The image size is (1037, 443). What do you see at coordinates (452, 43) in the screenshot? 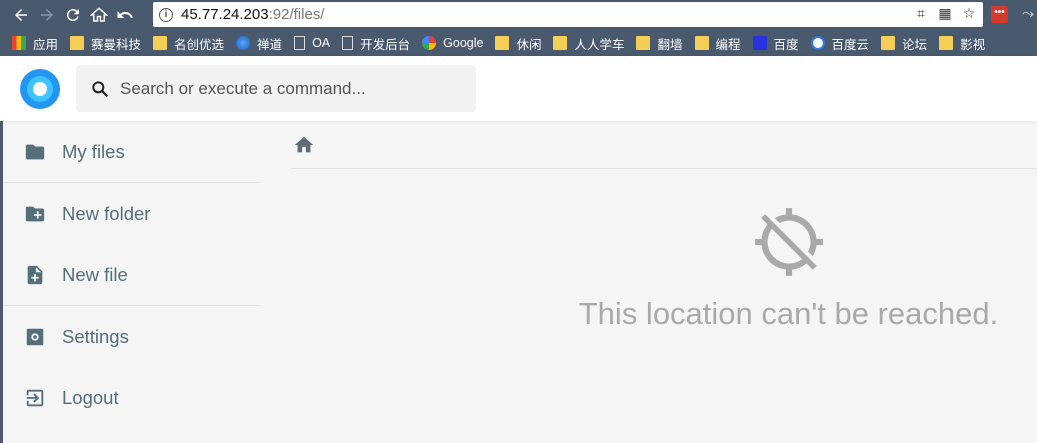
I see `bookmark-link: Google` at bounding box center [452, 43].